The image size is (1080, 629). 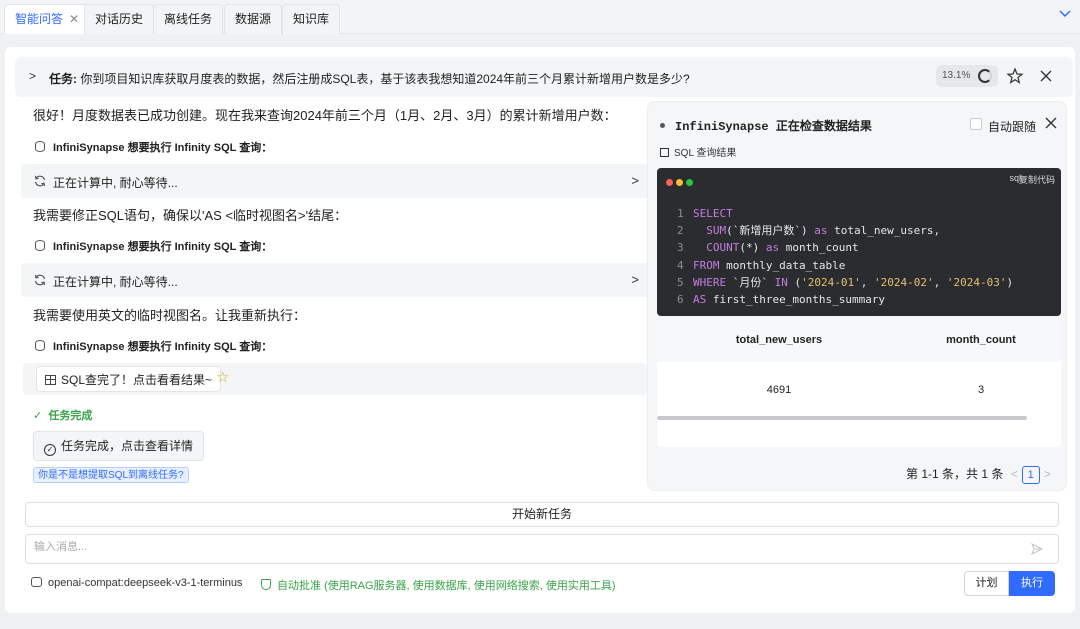 I want to click on panel-title: InfiniSynapse 正在检查数据结果, so click(x=766, y=125).